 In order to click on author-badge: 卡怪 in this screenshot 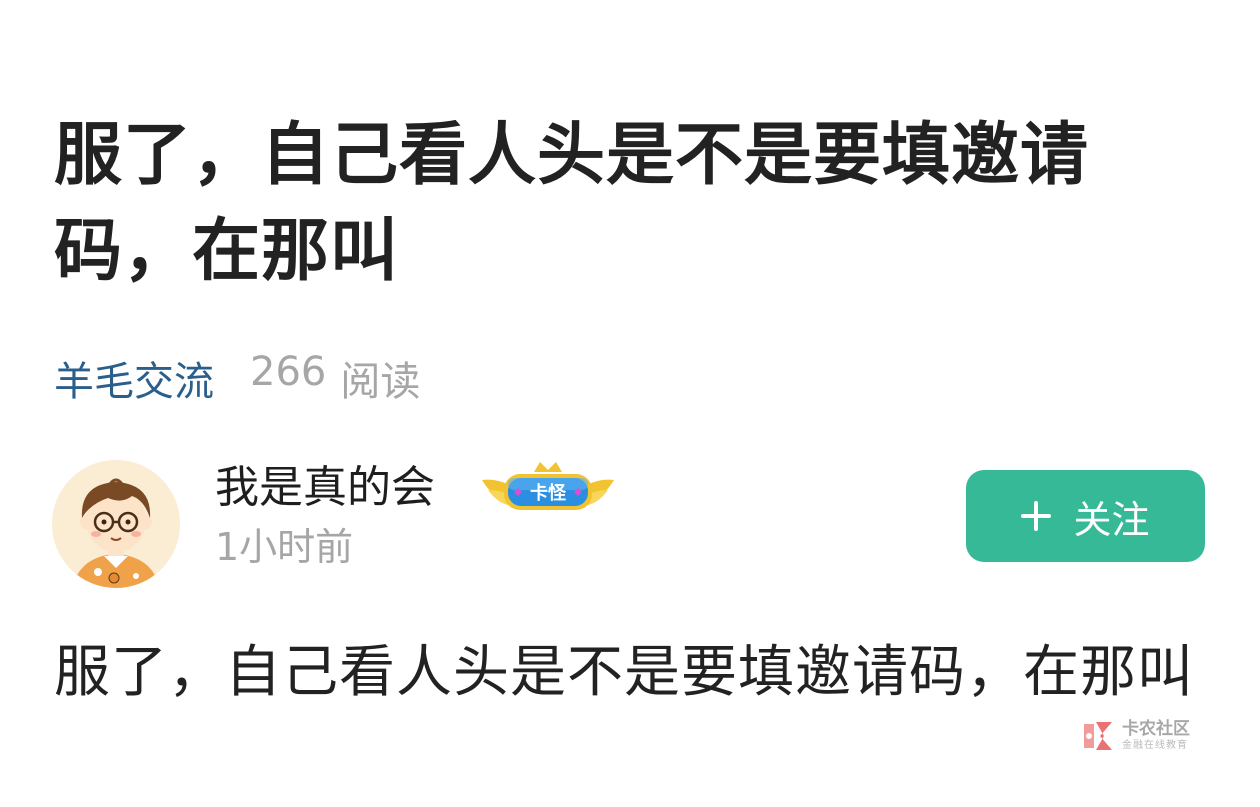, I will do `click(548, 489)`.